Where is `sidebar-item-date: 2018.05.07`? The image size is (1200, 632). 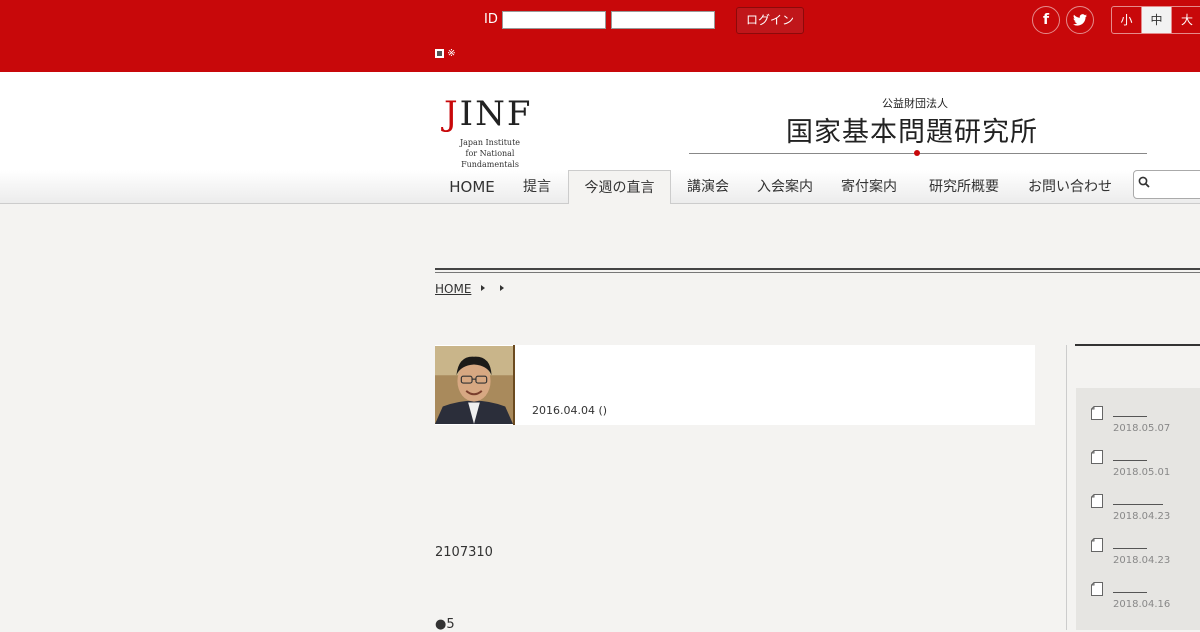 sidebar-item-date: 2018.05.07 is located at coordinates (1142, 428).